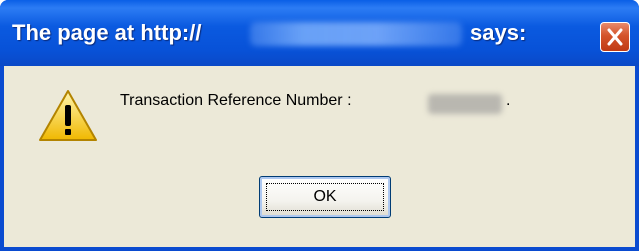 This screenshot has height=251, width=639. What do you see at coordinates (498, 32) in the screenshot?
I see `dialog-title-suffix: says:` at bounding box center [498, 32].